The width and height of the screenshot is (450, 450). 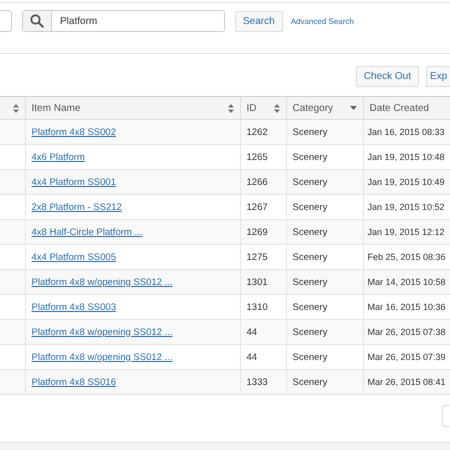 I want to click on table-cell: Mar 14, 2015 10:58, so click(x=406, y=282).